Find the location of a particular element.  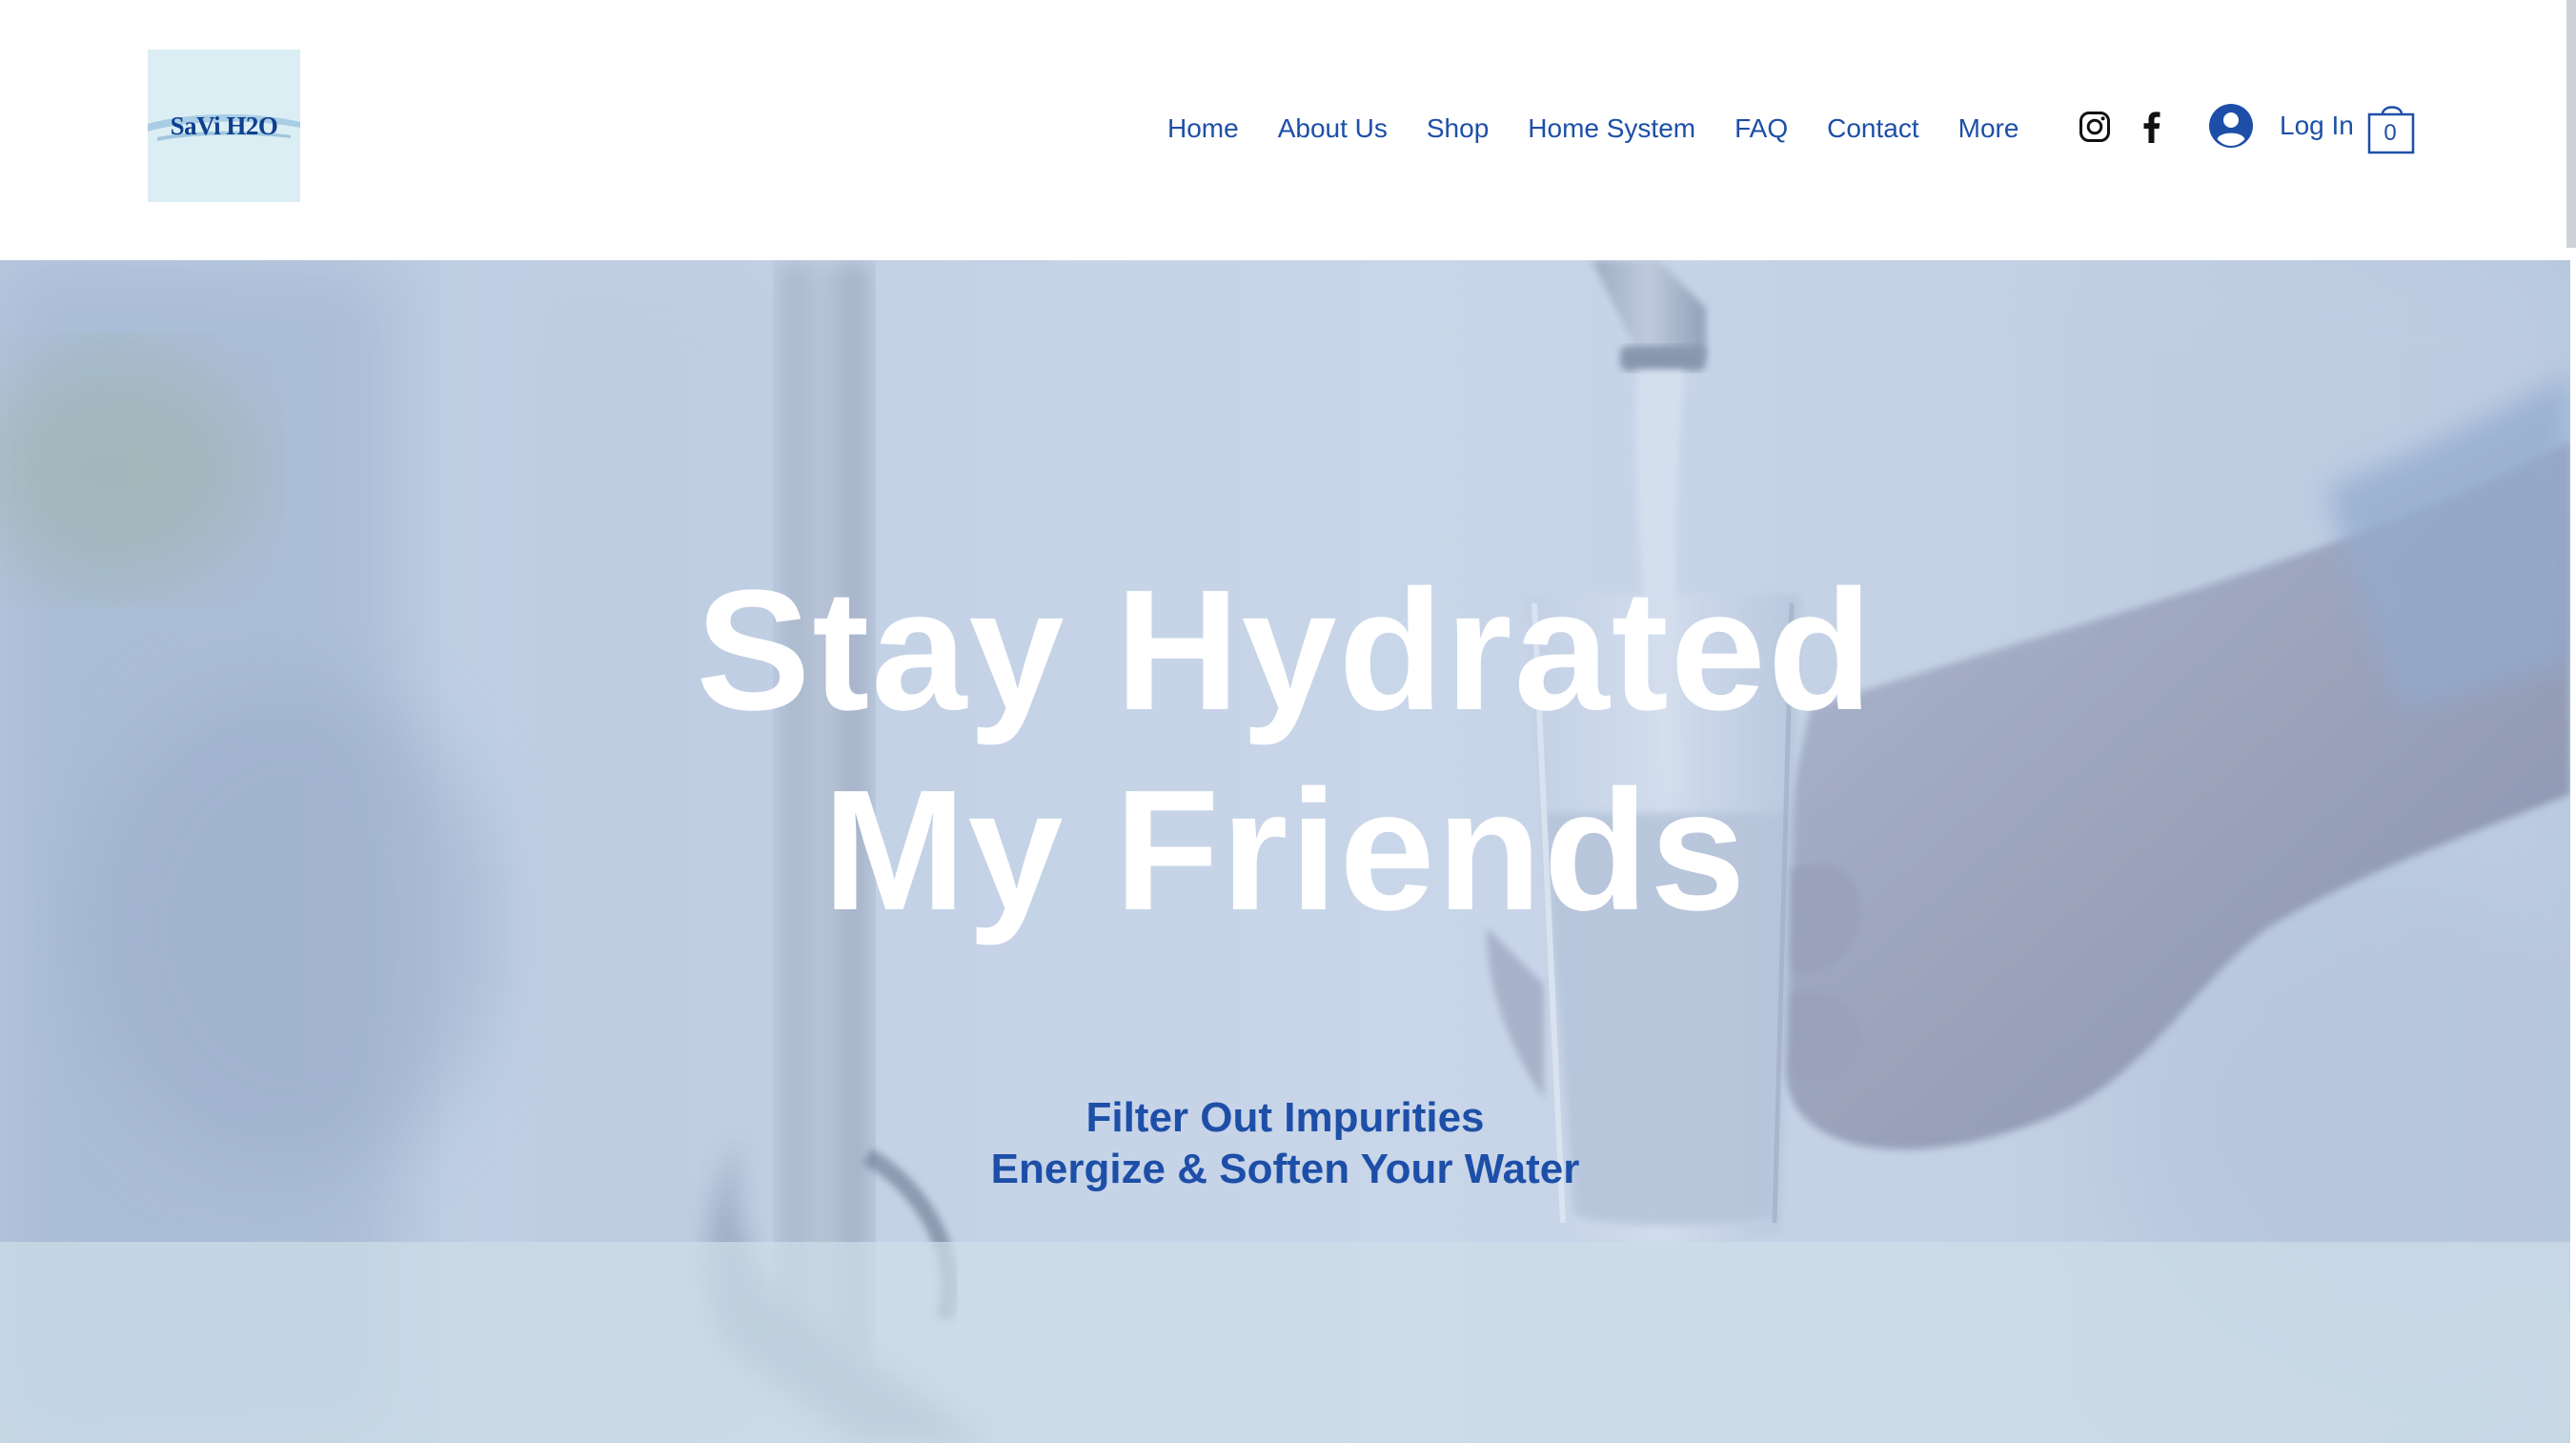

scrollbar is located at coordinates (2571, 124).